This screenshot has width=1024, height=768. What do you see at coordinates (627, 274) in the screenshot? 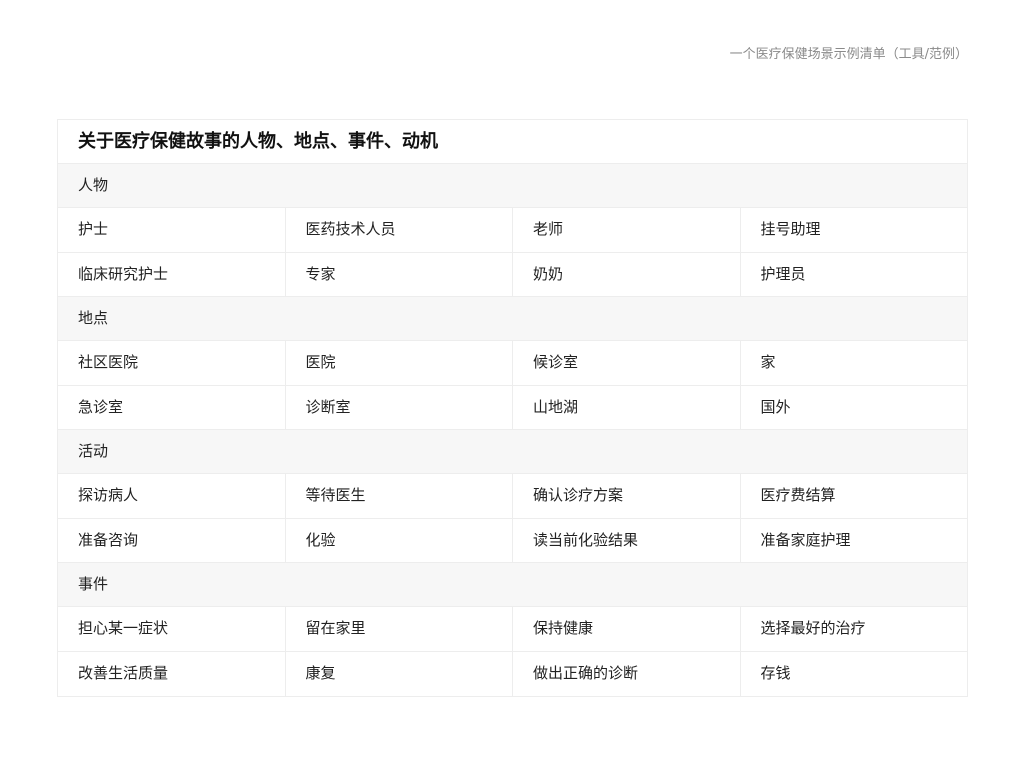
I see `table-cell: 奶奶` at bounding box center [627, 274].